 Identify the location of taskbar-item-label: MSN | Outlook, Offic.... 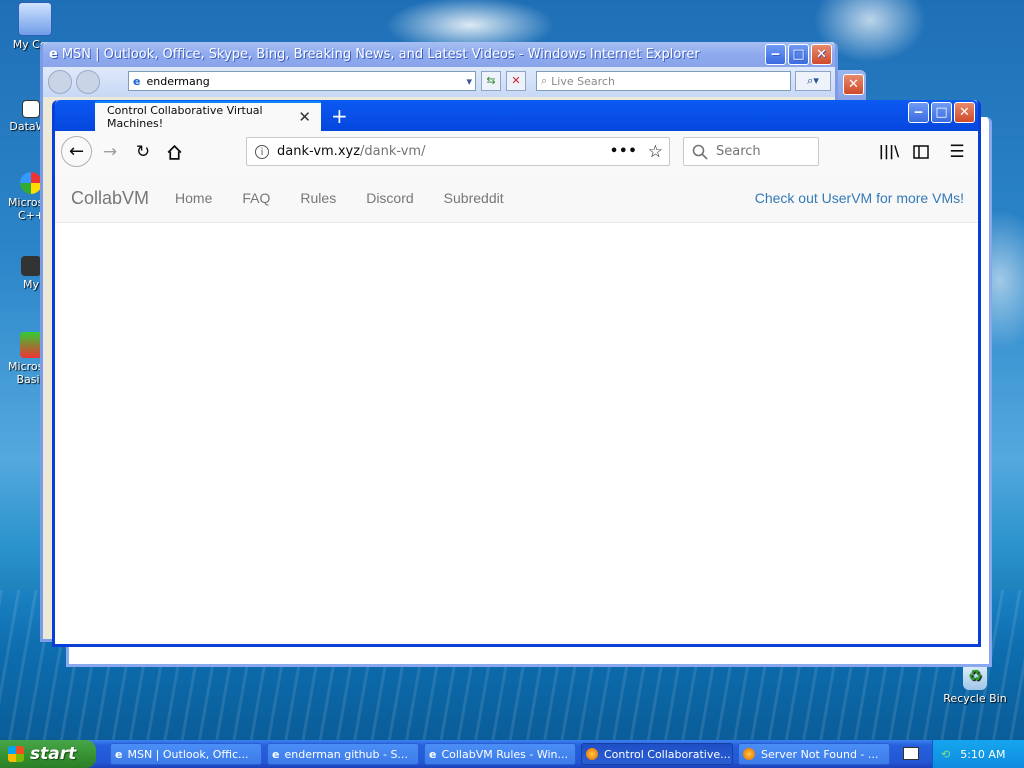
(188, 754).